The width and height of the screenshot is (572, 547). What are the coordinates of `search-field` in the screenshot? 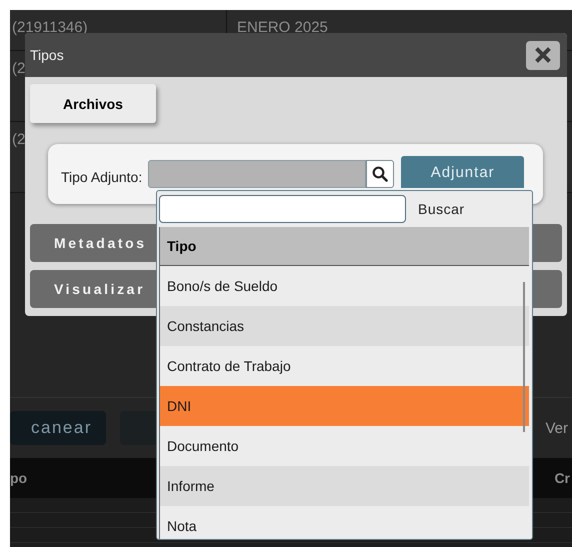 It's located at (282, 209).